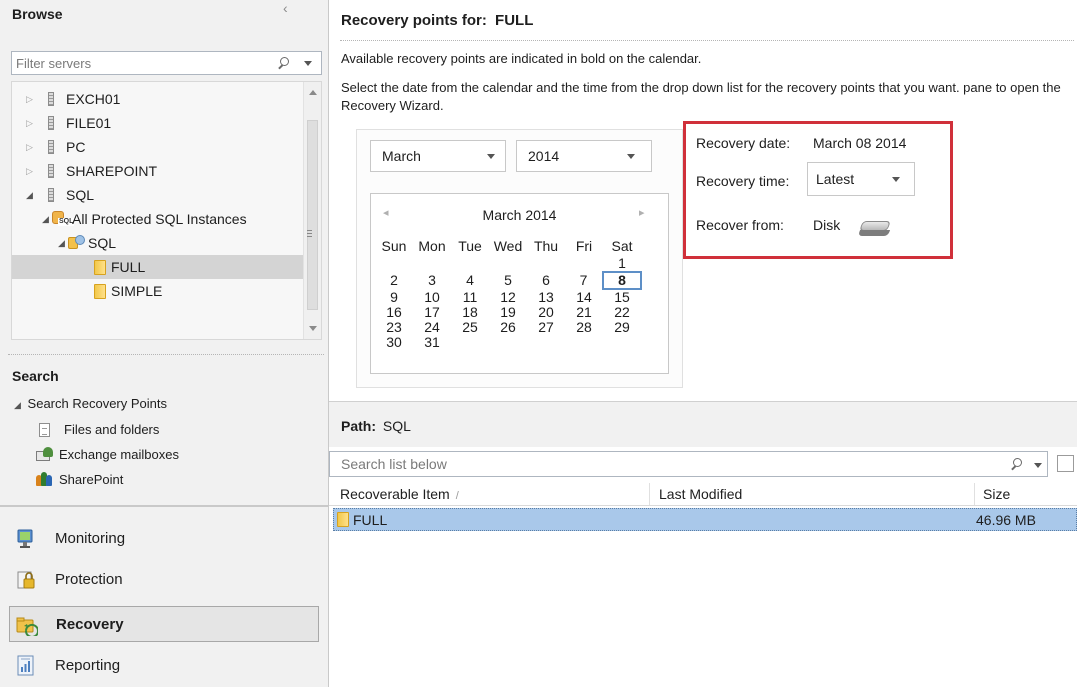  Describe the element at coordinates (432, 312) in the screenshot. I see `calendar-day: 17` at that location.